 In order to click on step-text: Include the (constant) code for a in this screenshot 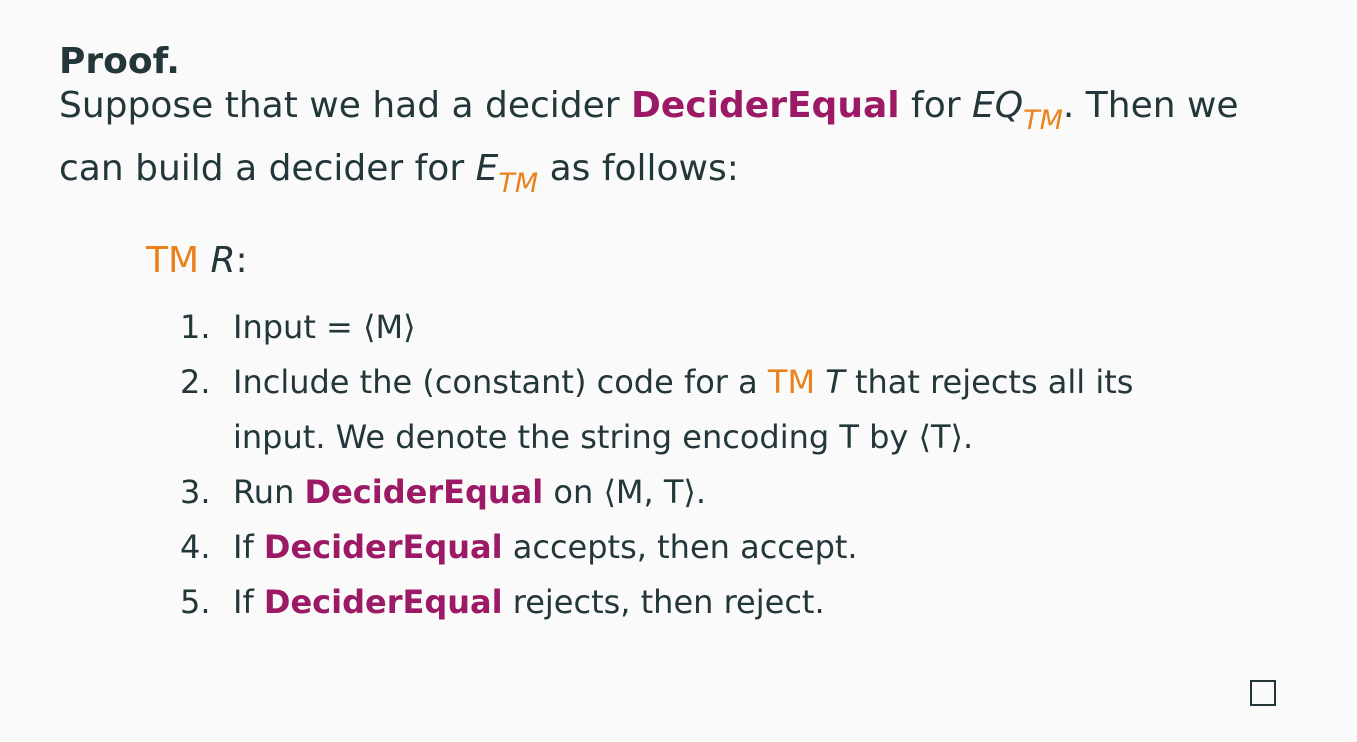, I will do `click(500, 382)`.